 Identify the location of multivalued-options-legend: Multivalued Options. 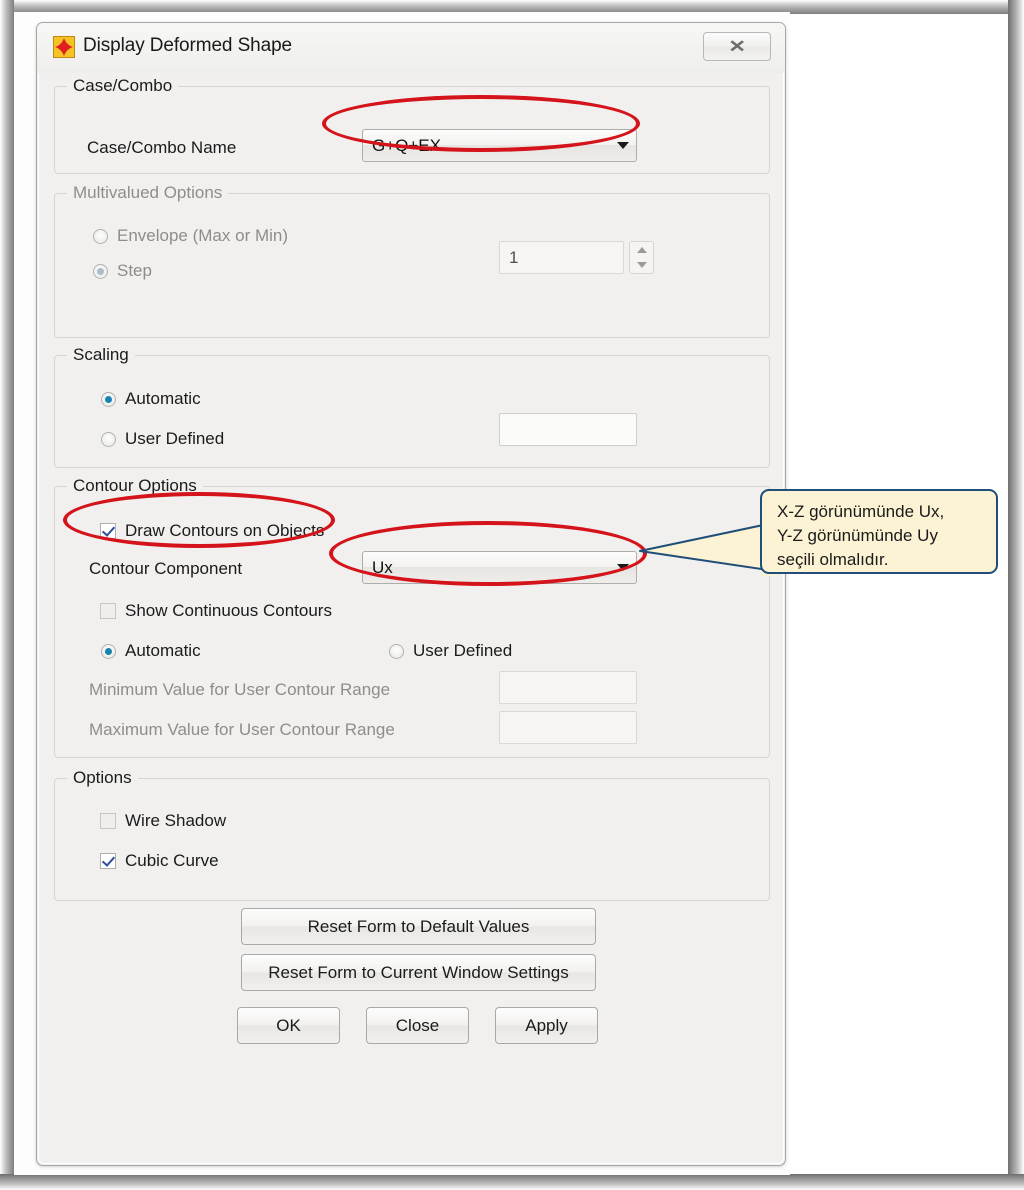
(148, 193).